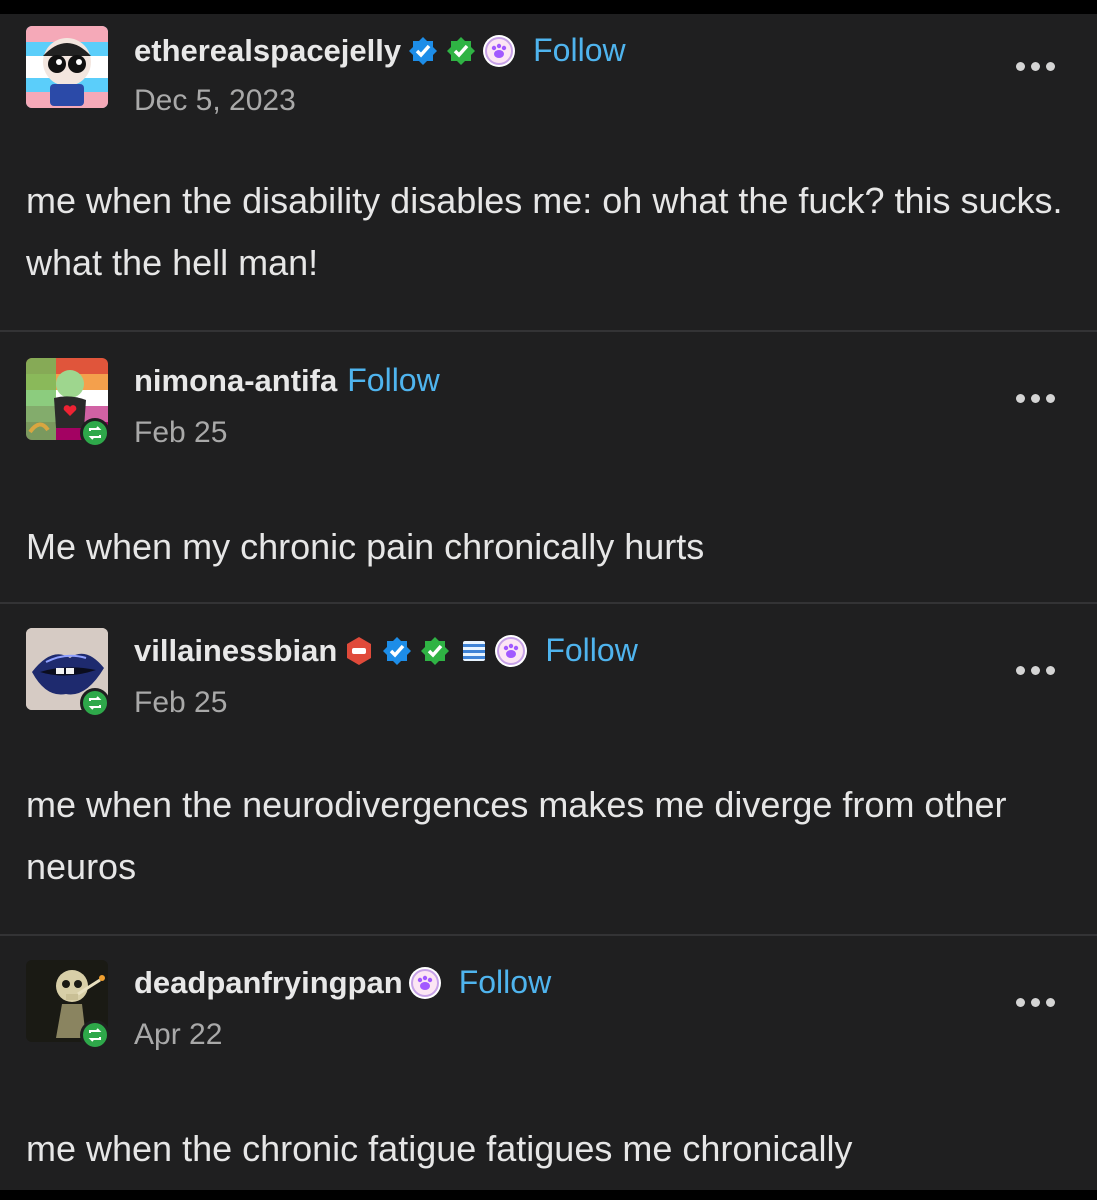  I want to click on post-header: nimona-antifa Follow, so click(287, 380).